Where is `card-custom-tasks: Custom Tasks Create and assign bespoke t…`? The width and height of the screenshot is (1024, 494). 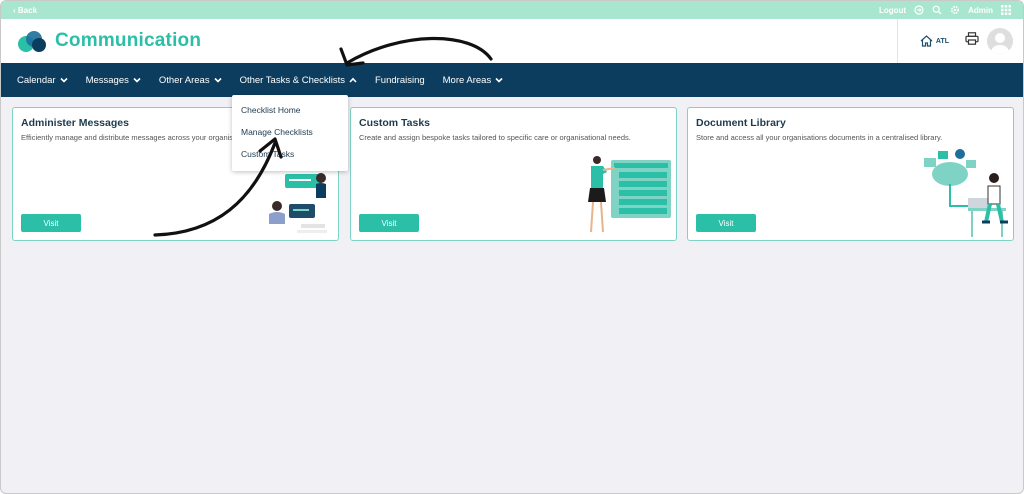
card-custom-tasks: Custom Tasks Create and assign bespoke t… is located at coordinates (513, 174).